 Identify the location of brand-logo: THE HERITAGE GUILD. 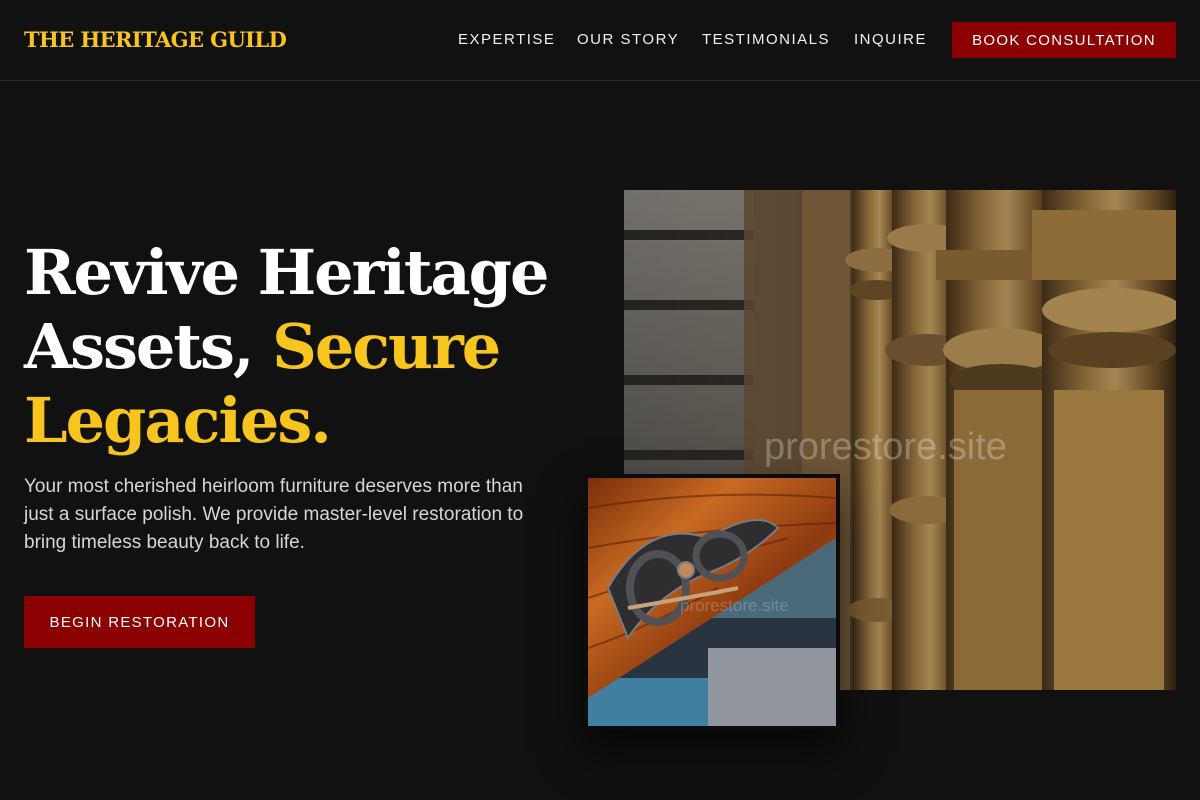
(155, 39).